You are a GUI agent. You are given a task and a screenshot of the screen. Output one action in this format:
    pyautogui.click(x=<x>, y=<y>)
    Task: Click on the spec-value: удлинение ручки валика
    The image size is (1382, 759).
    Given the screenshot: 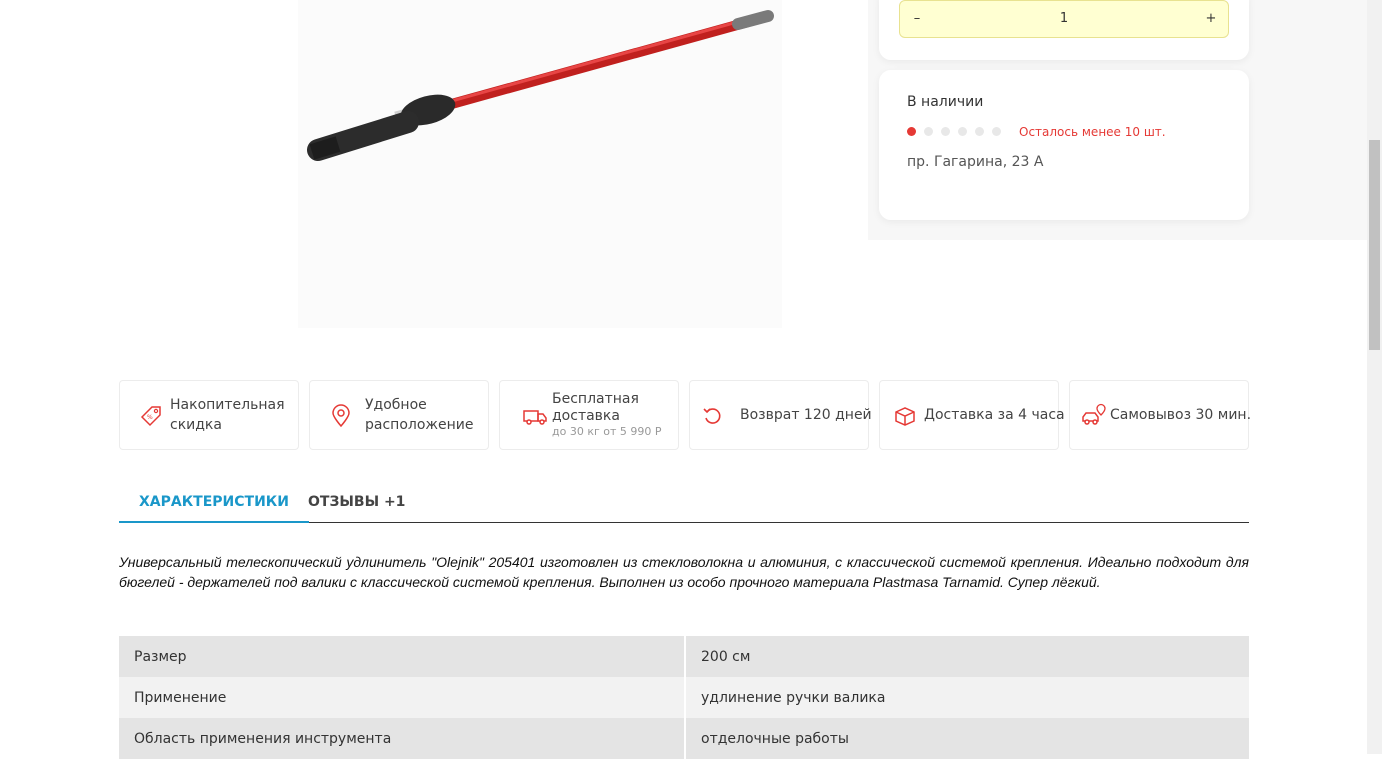 What is the action you would take?
    pyautogui.click(x=967, y=697)
    